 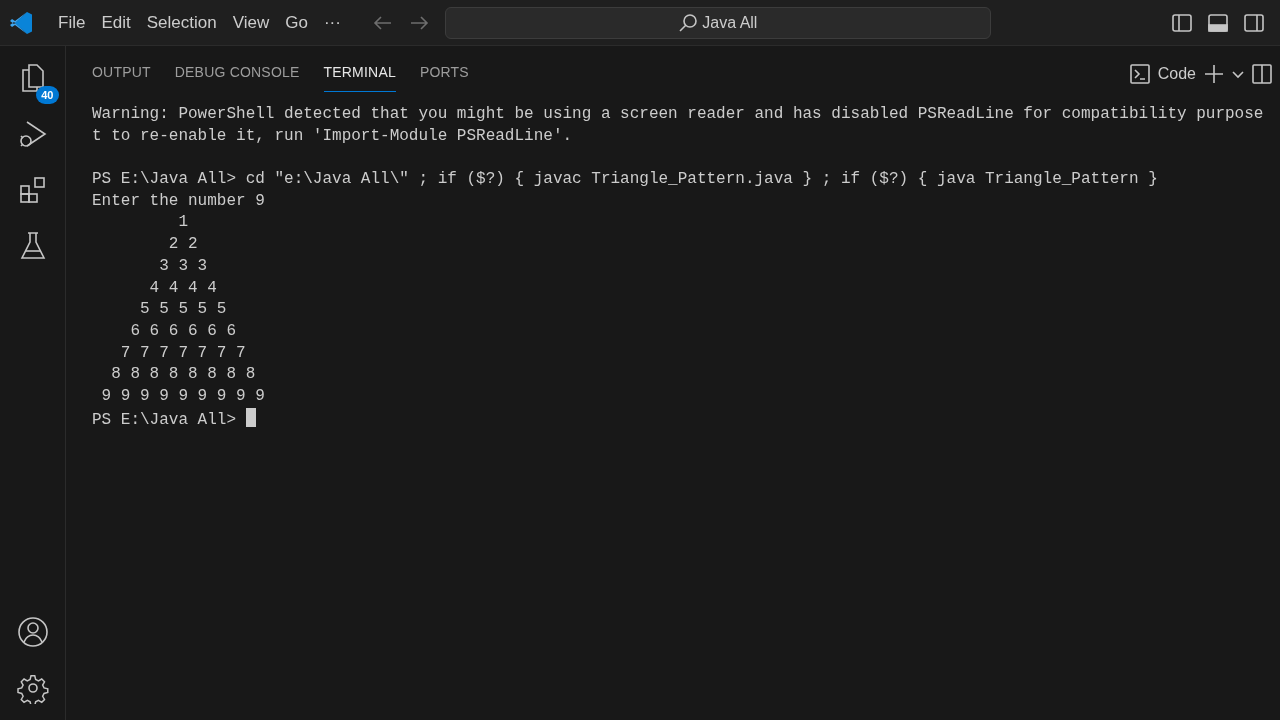 What do you see at coordinates (182, 287) in the screenshot?
I see `terminal-line: 4 4 4 4` at bounding box center [182, 287].